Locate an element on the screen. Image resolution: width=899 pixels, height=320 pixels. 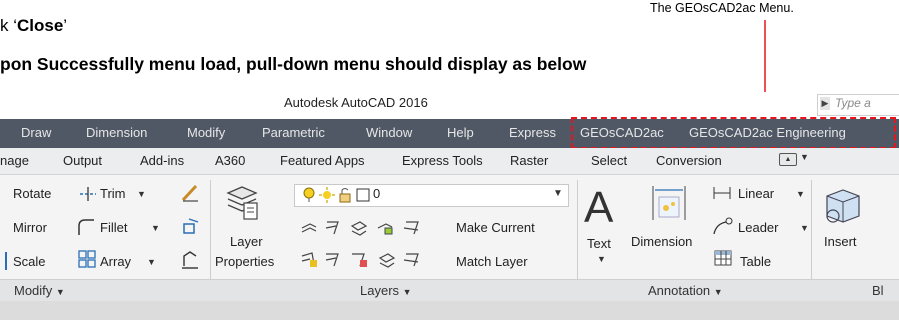
panel-title-block: Bl is located at coordinates (878, 290).